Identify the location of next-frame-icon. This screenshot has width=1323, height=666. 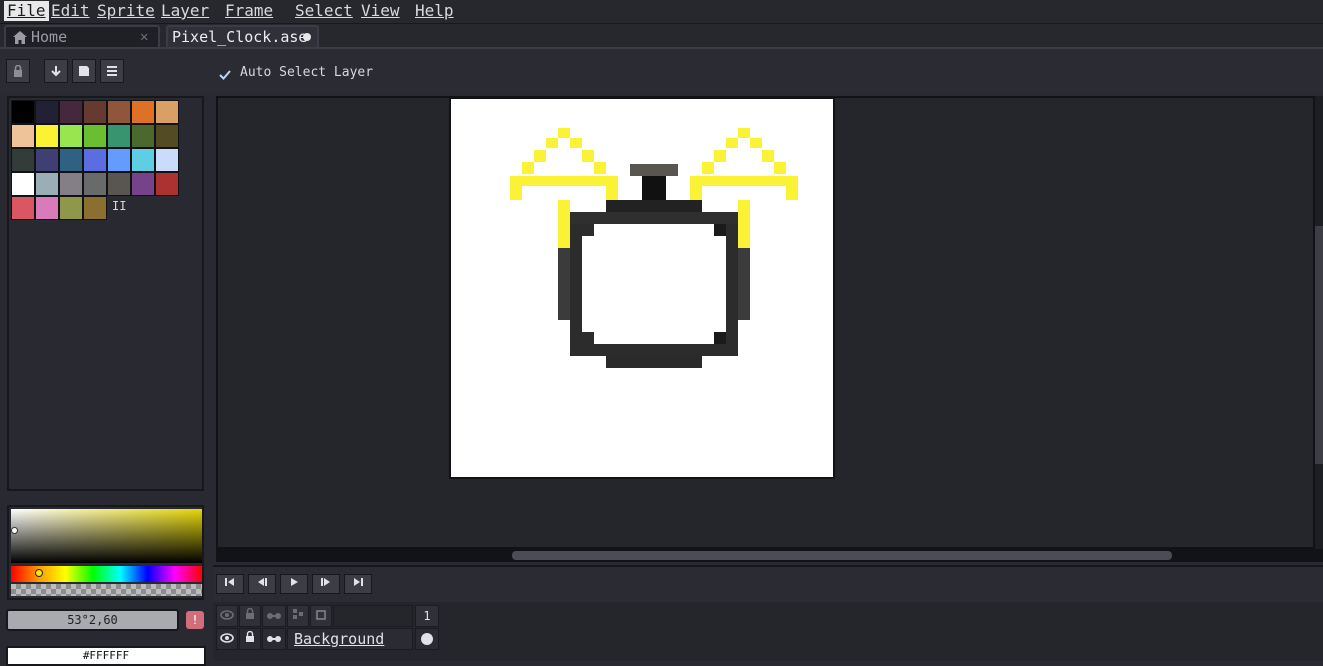
(325, 582).